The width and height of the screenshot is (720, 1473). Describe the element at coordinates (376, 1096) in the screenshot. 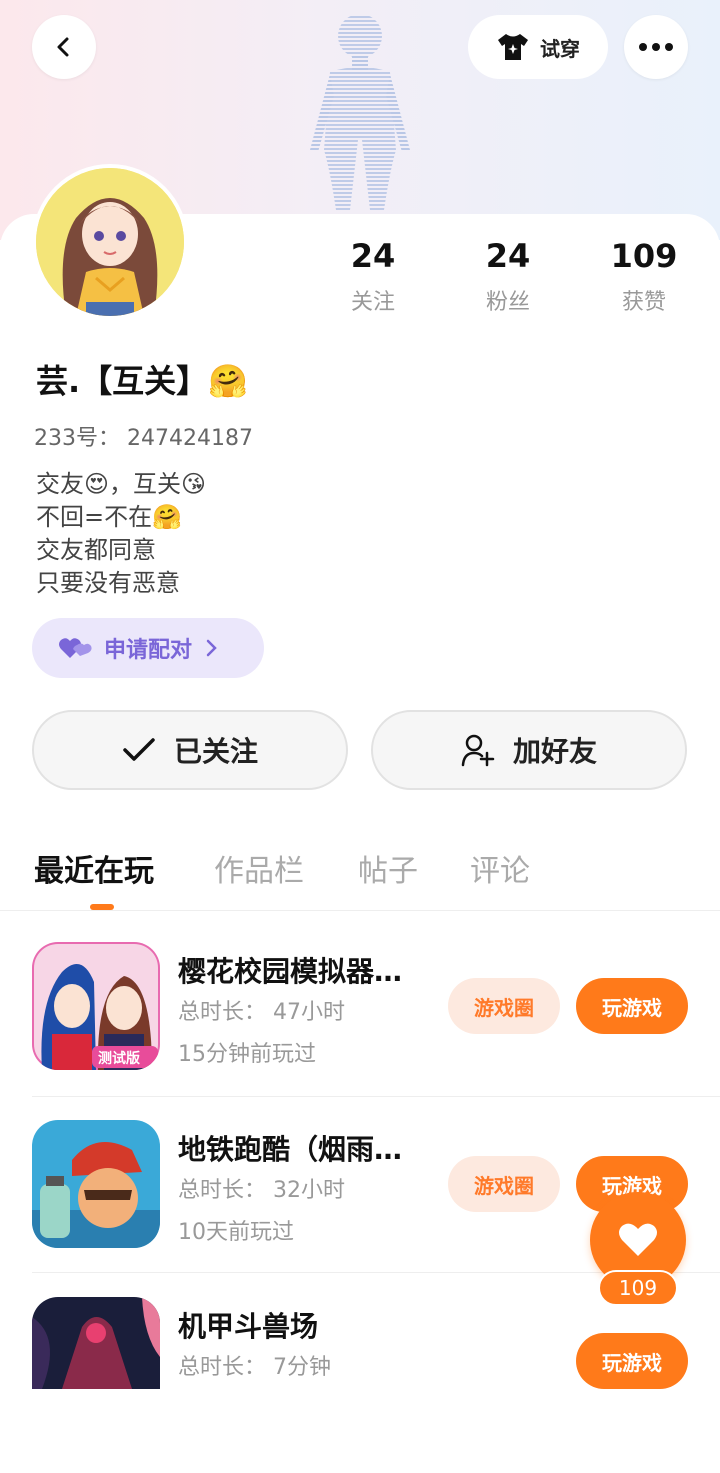

I see `row-divider` at that location.